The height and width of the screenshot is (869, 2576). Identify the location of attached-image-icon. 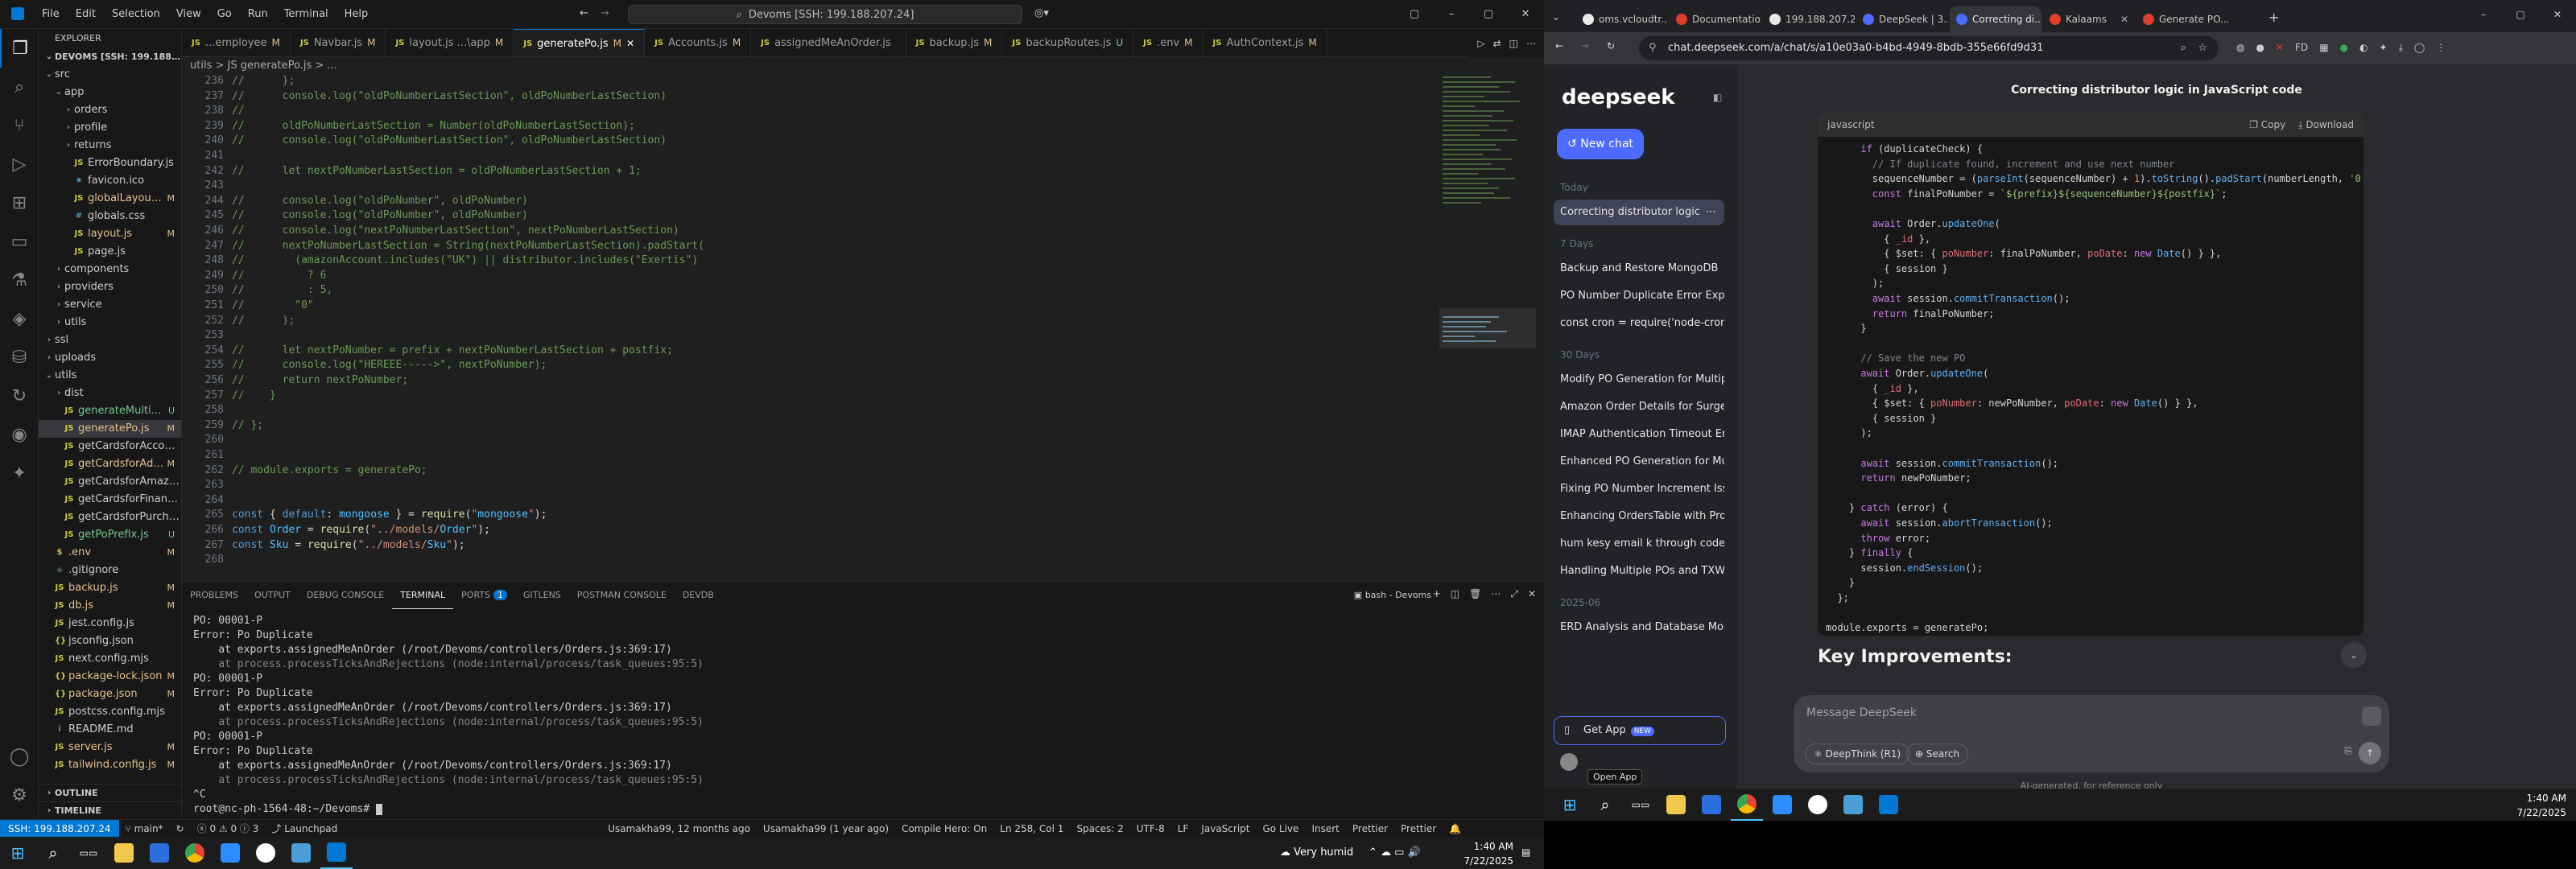
(2371, 716).